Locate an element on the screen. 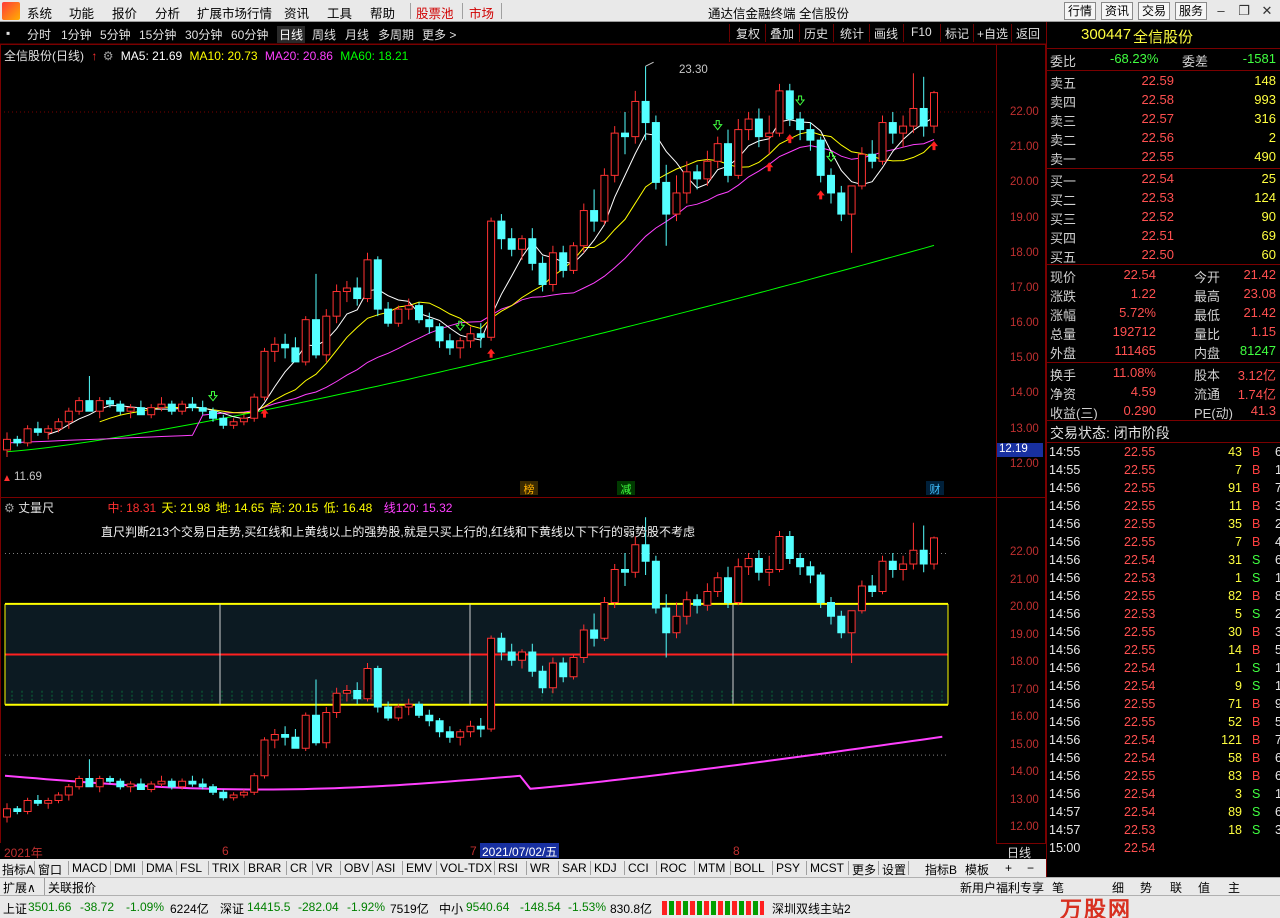 This screenshot has width=1280, height=918. indicator-right-3: − is located at coordinates (1030, 868).